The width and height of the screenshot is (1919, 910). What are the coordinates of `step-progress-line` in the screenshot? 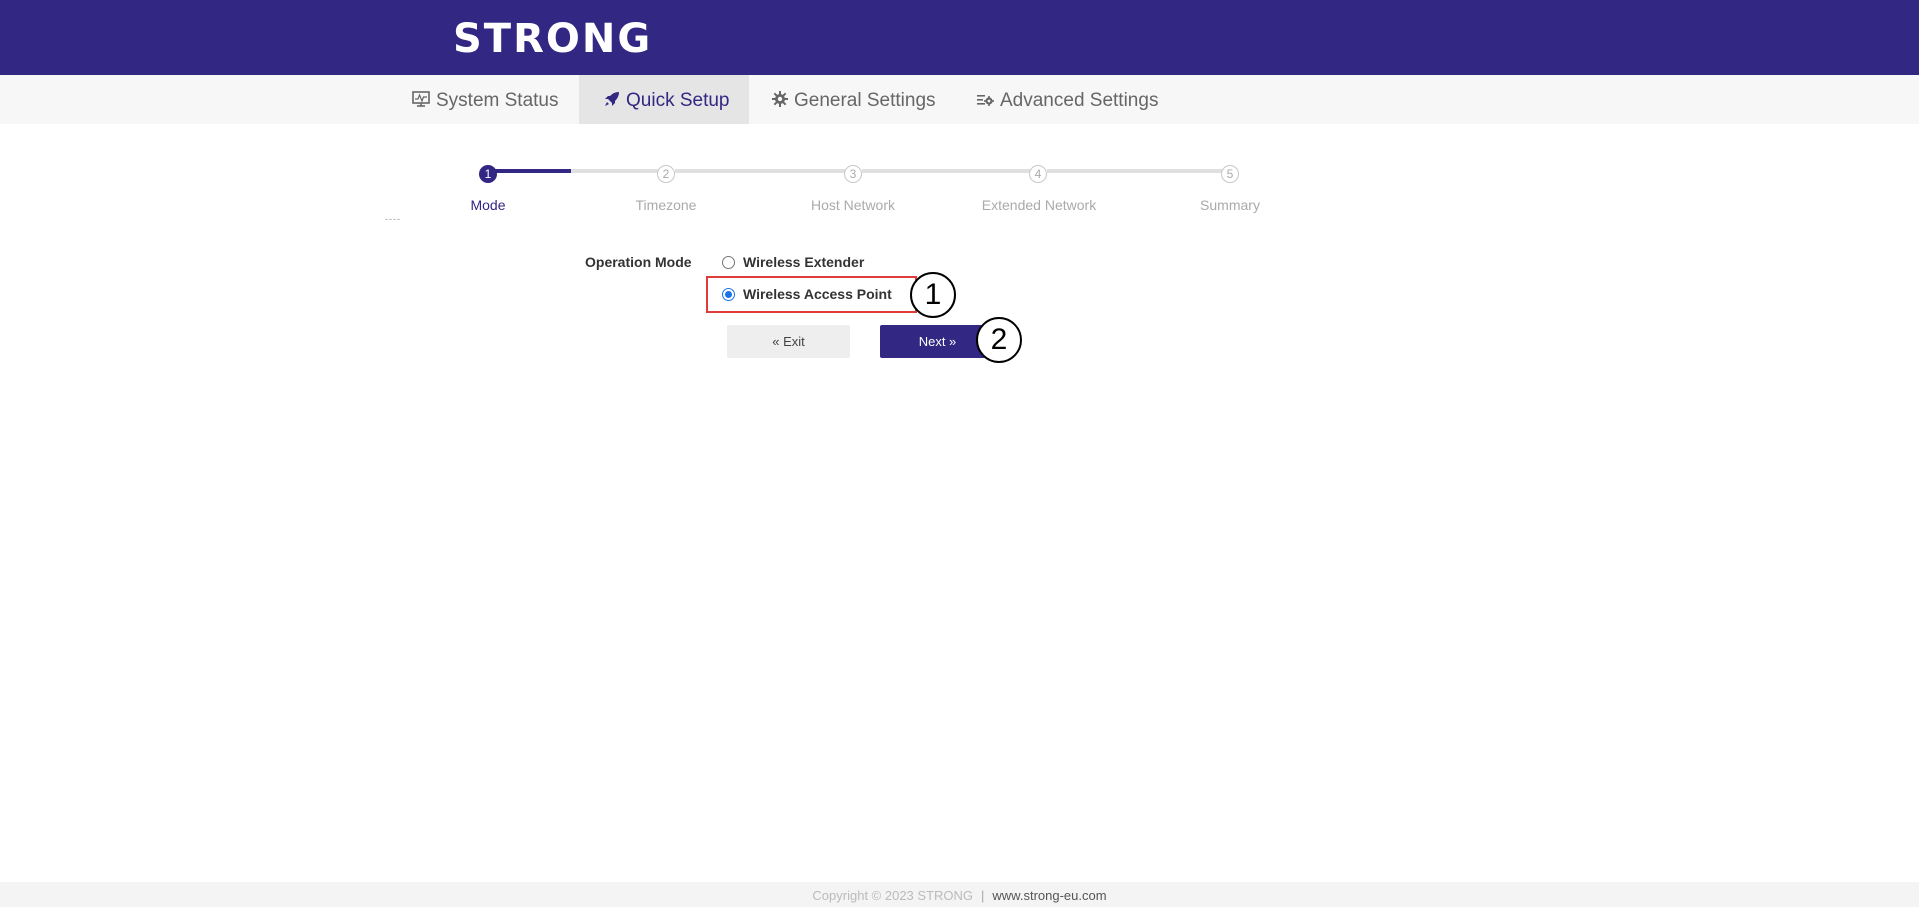 It's located at (529, 171).